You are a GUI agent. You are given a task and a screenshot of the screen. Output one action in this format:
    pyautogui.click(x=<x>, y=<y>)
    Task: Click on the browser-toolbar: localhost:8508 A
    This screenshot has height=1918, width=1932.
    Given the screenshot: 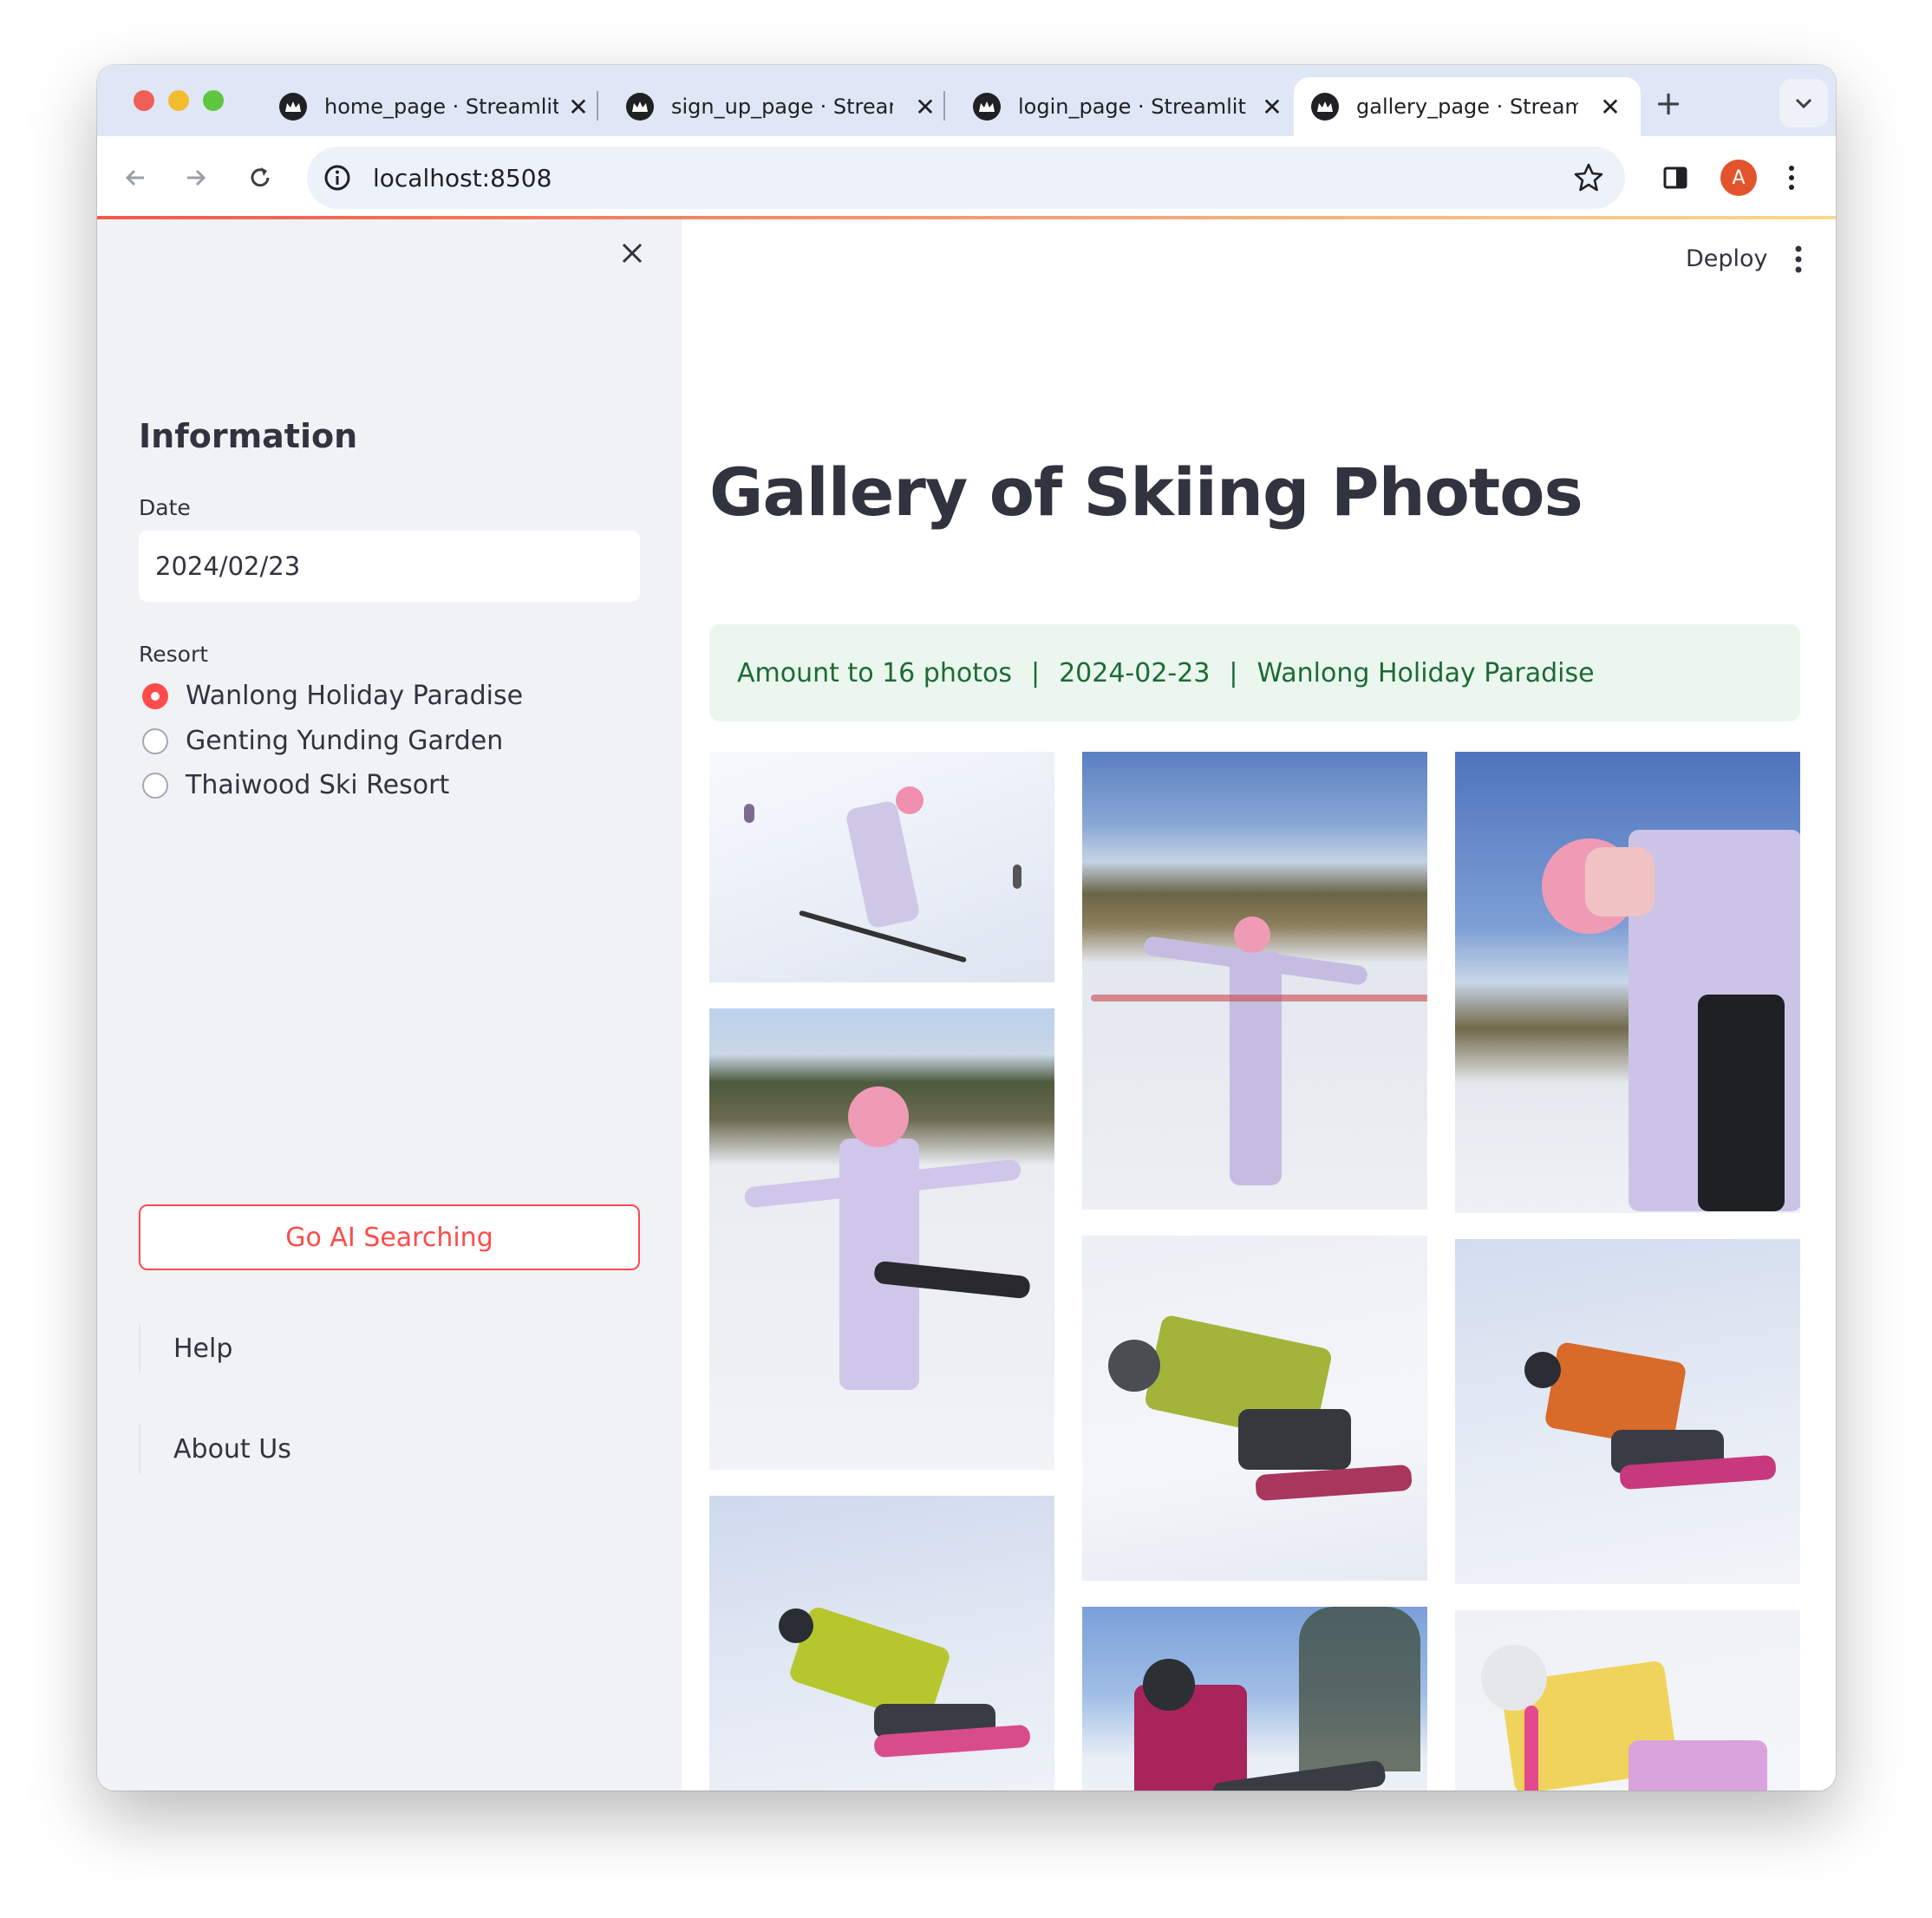 What is the action you would take?
    pyautogui.click(x=966, y=177)
    